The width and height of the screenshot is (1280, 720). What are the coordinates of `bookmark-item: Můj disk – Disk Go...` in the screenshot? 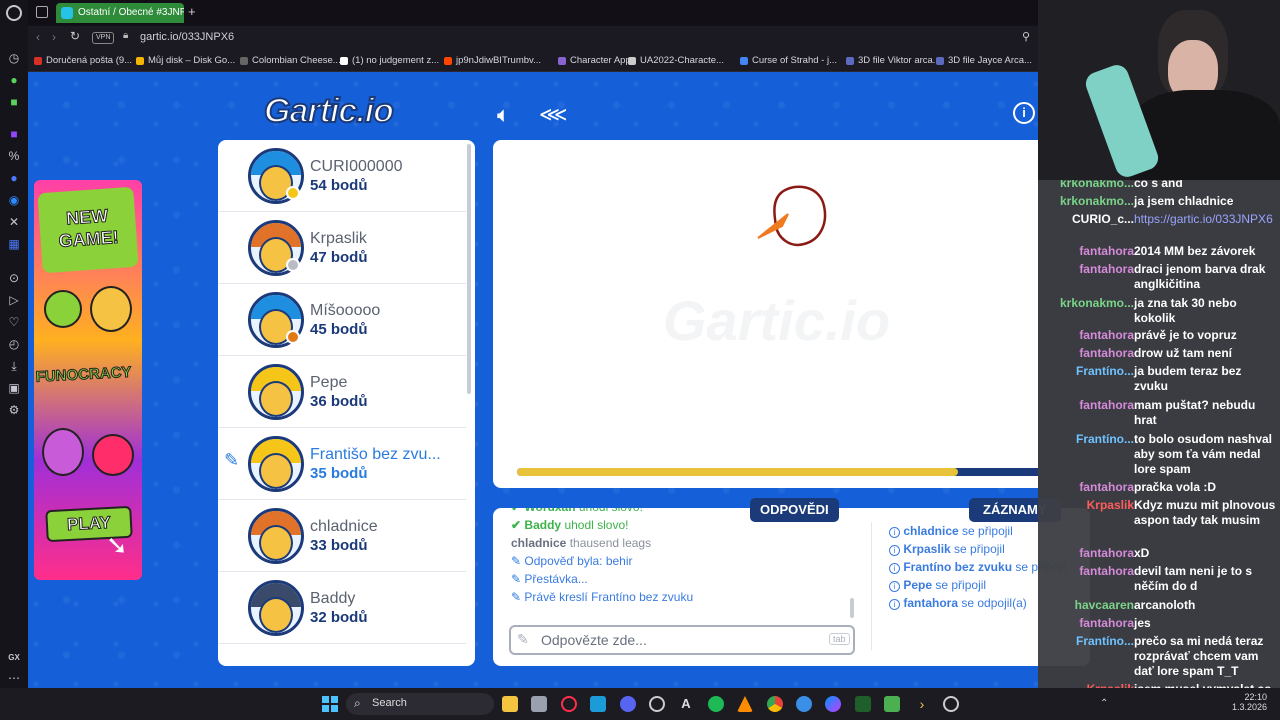 It's located at (185, 61).